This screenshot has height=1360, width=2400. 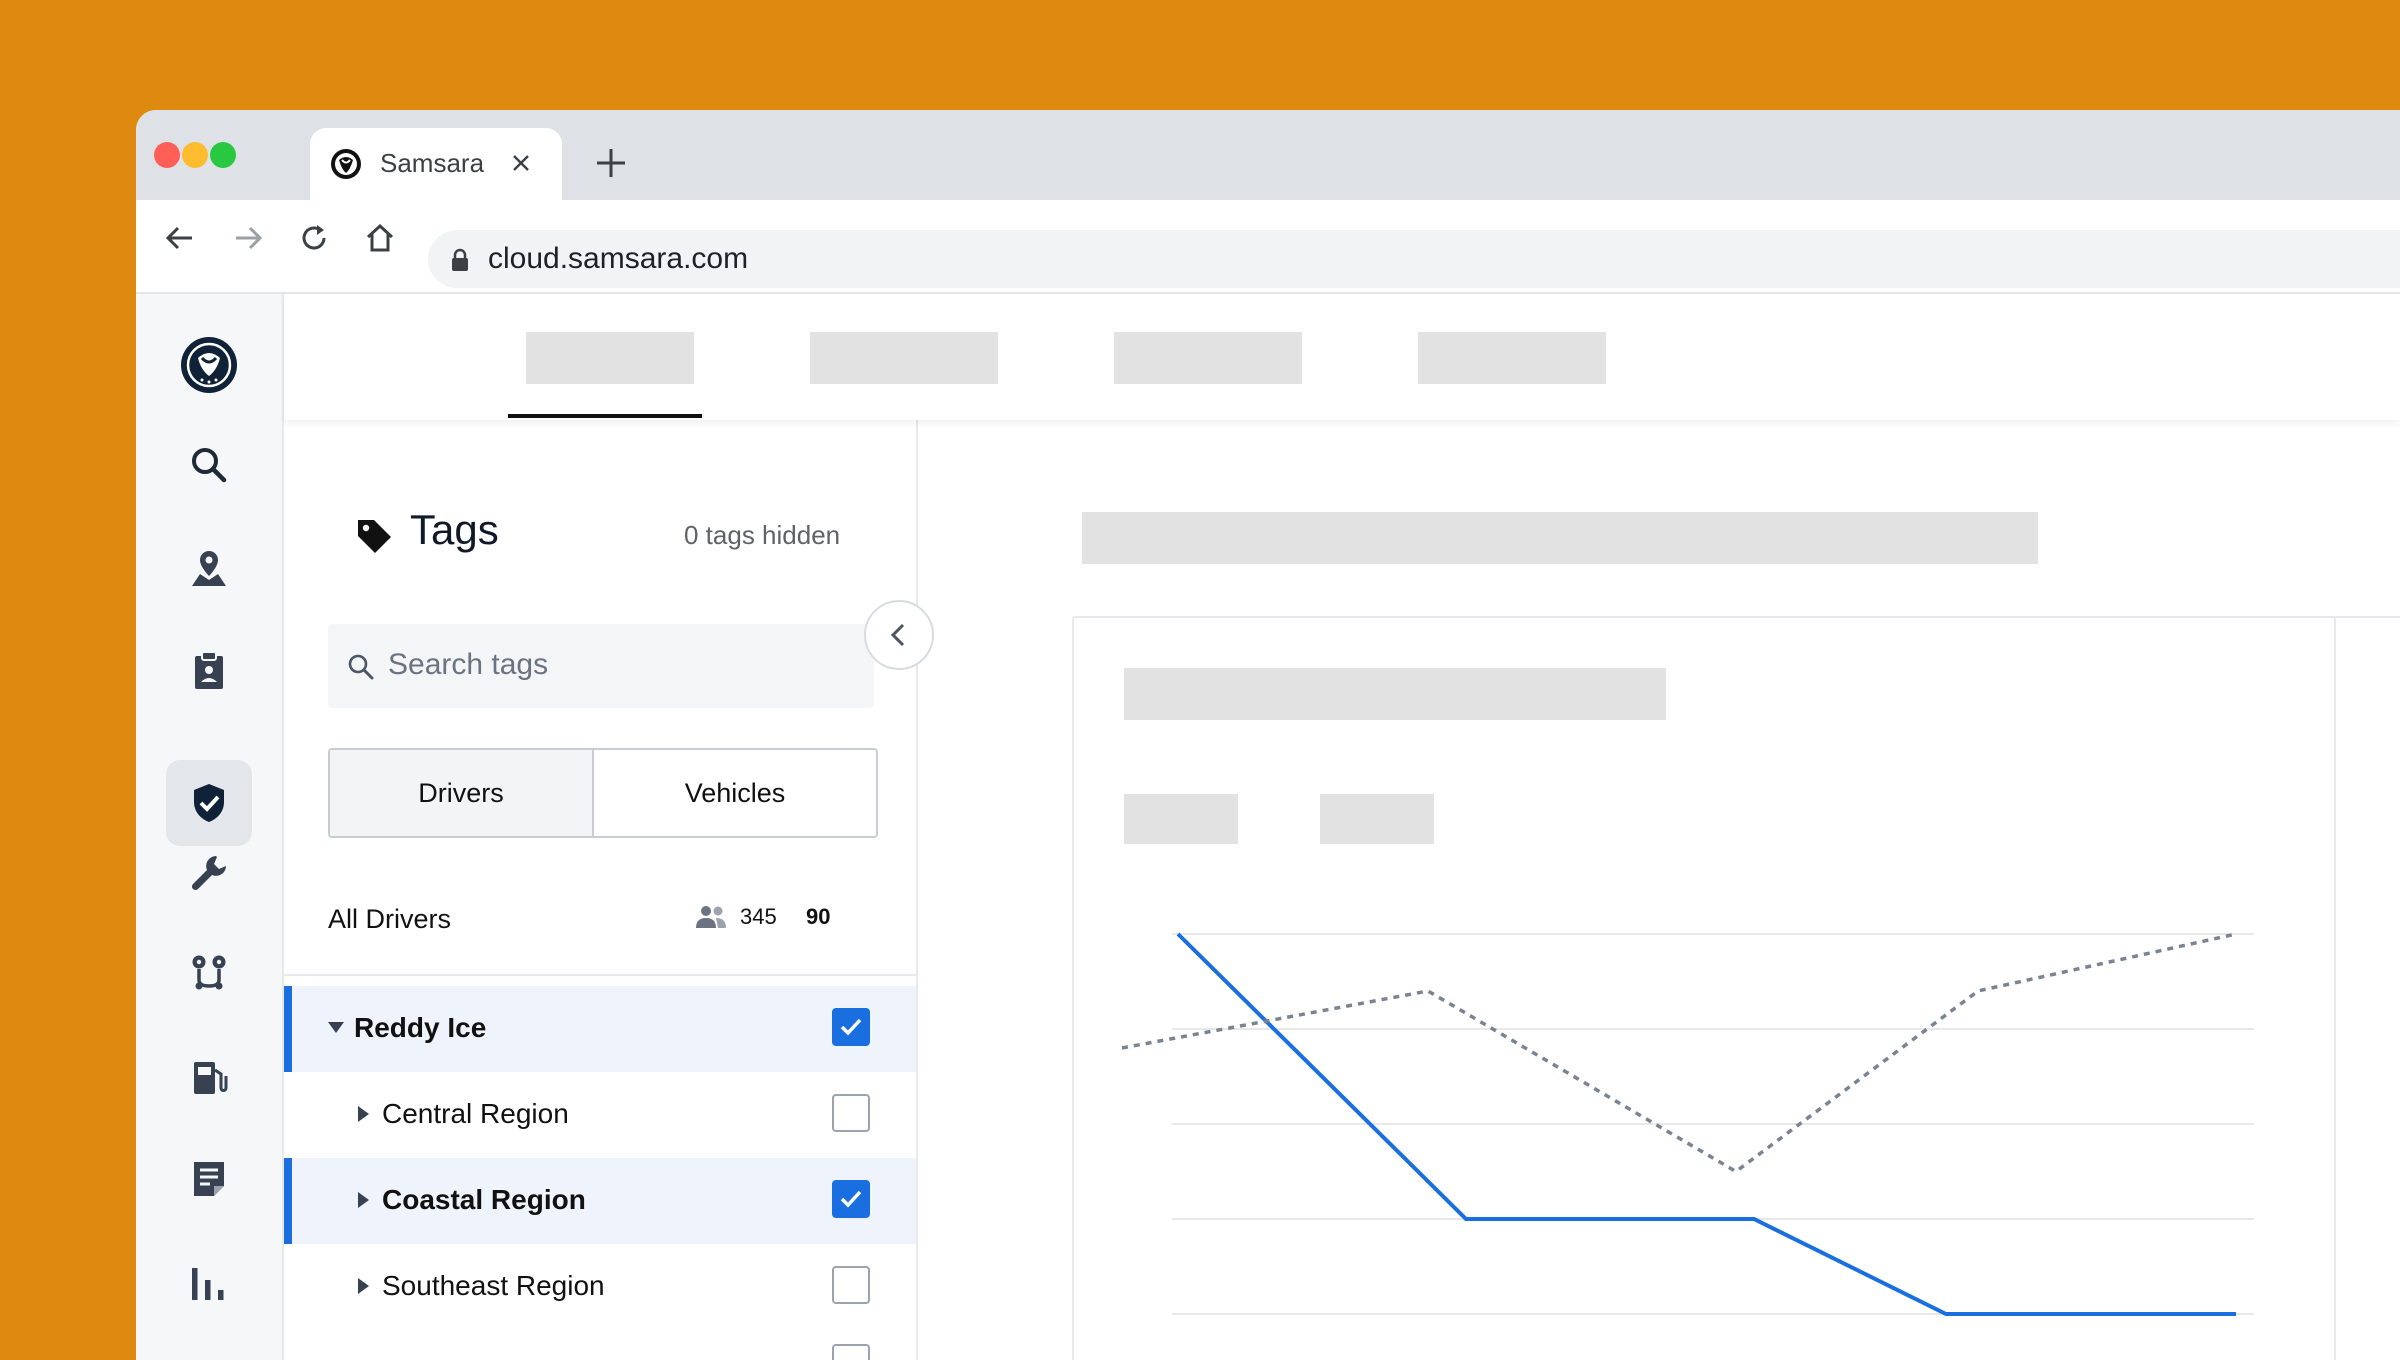 What do you see at coordinates (346, 164) in the screenshot?
I see `samsara-favicon-icon` at bounding box center [346, 164].